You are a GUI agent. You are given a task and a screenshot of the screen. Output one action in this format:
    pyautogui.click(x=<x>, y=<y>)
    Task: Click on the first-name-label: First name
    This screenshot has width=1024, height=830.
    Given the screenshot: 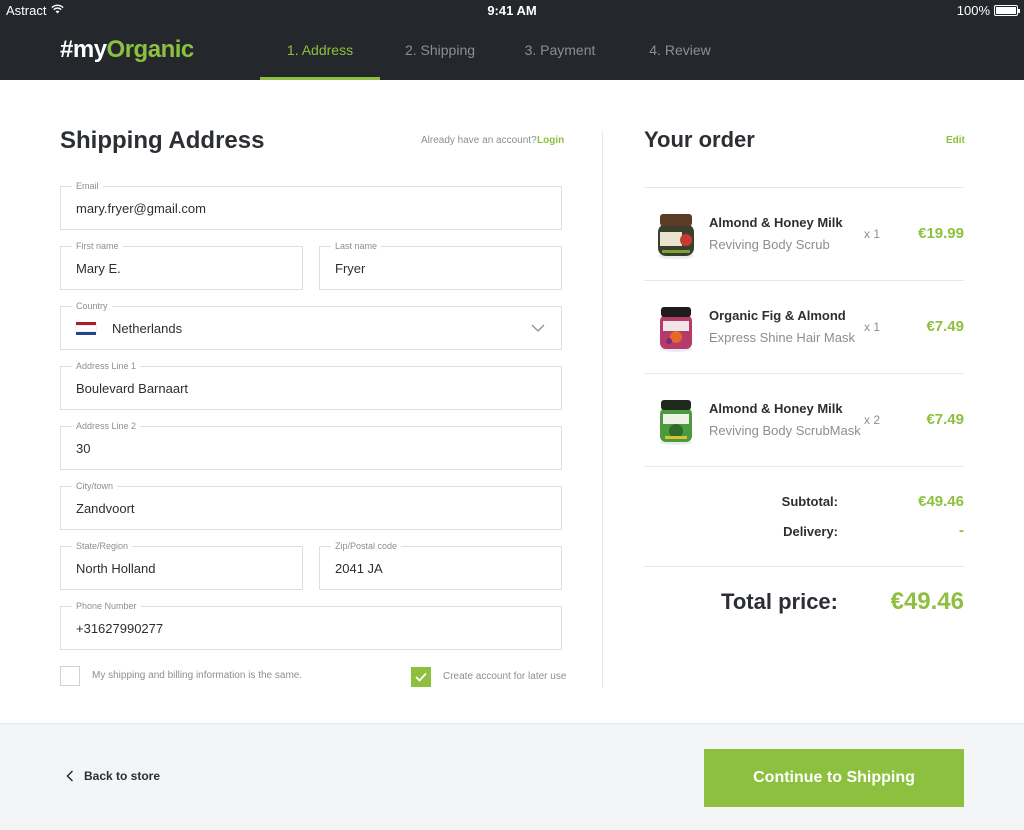 What is the action you would take?
    pyautogui.click(x=97, y=246)
    